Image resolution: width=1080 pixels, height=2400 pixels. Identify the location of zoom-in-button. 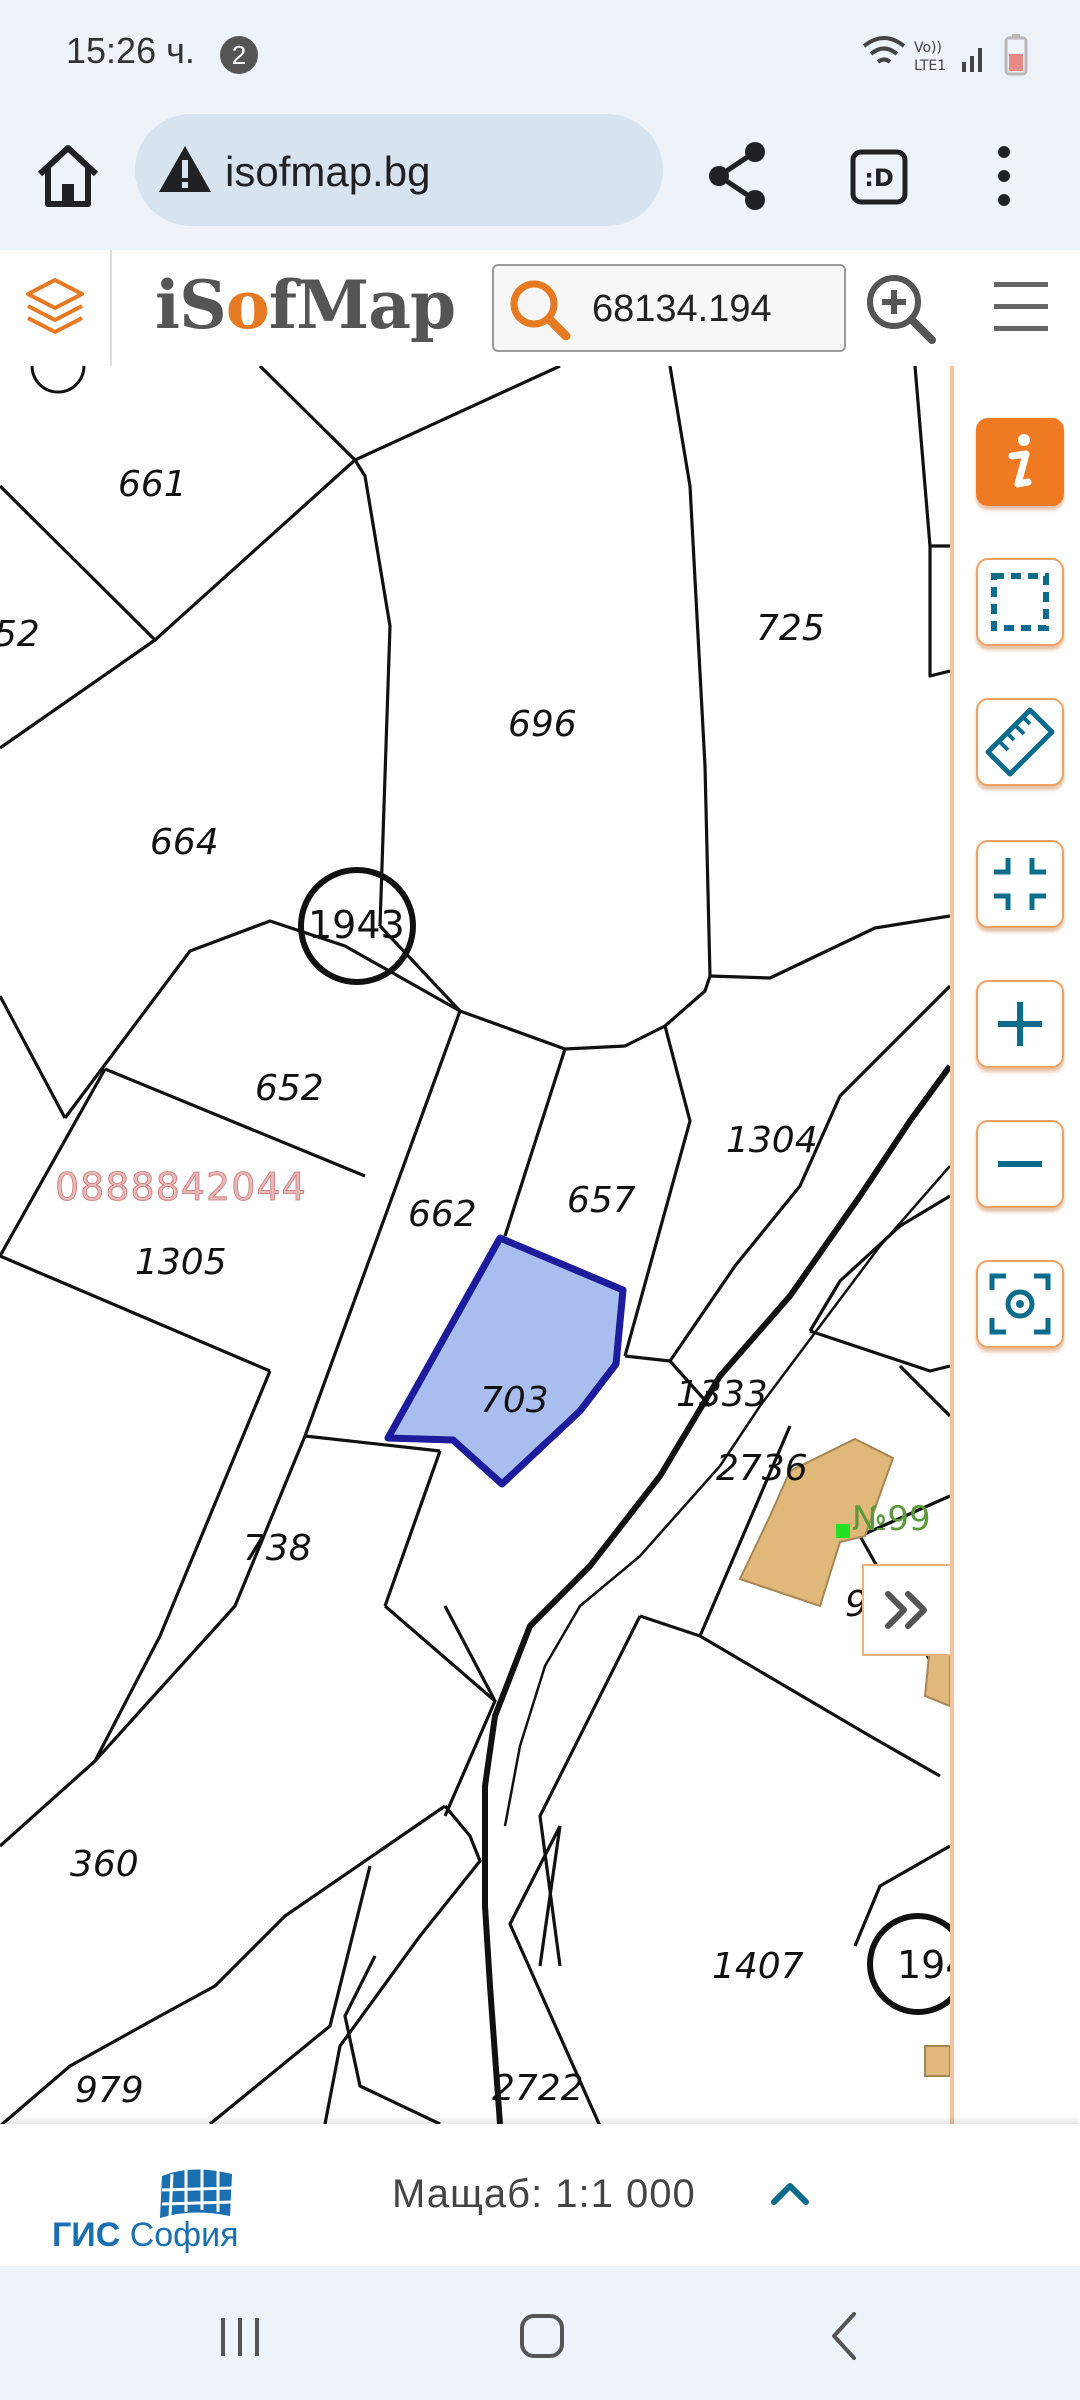
(1020, 1024).